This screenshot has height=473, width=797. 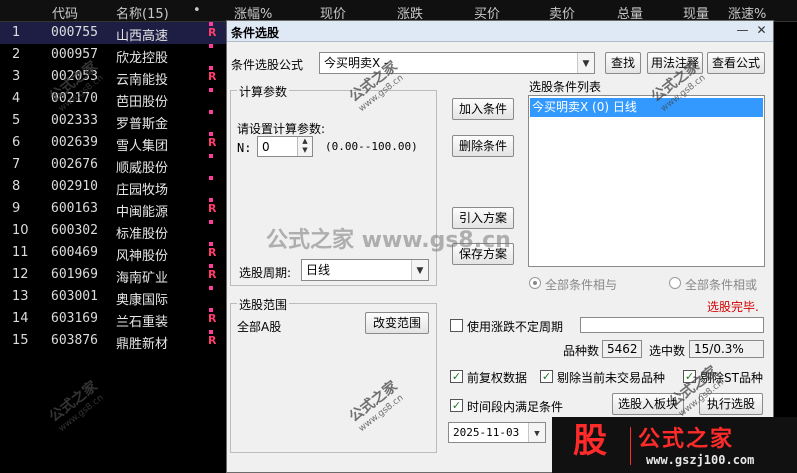 What do you see at coordinates (115, 165) in the screenshot?
I see `table-row: 7 002676 顺威股份` at bounding box center [115, 165].